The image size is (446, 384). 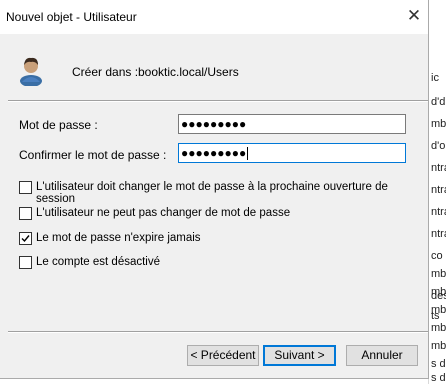 What do you see at coordinates (438, 102) in the screenshot?
I see `background-fragment: d'd` at bounding box center [438, 102].